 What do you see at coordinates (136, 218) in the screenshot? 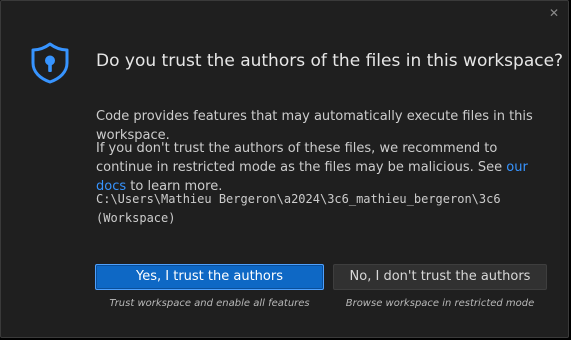
I see `workspace-label: (Workspace)` at bounding box center [136, 218].